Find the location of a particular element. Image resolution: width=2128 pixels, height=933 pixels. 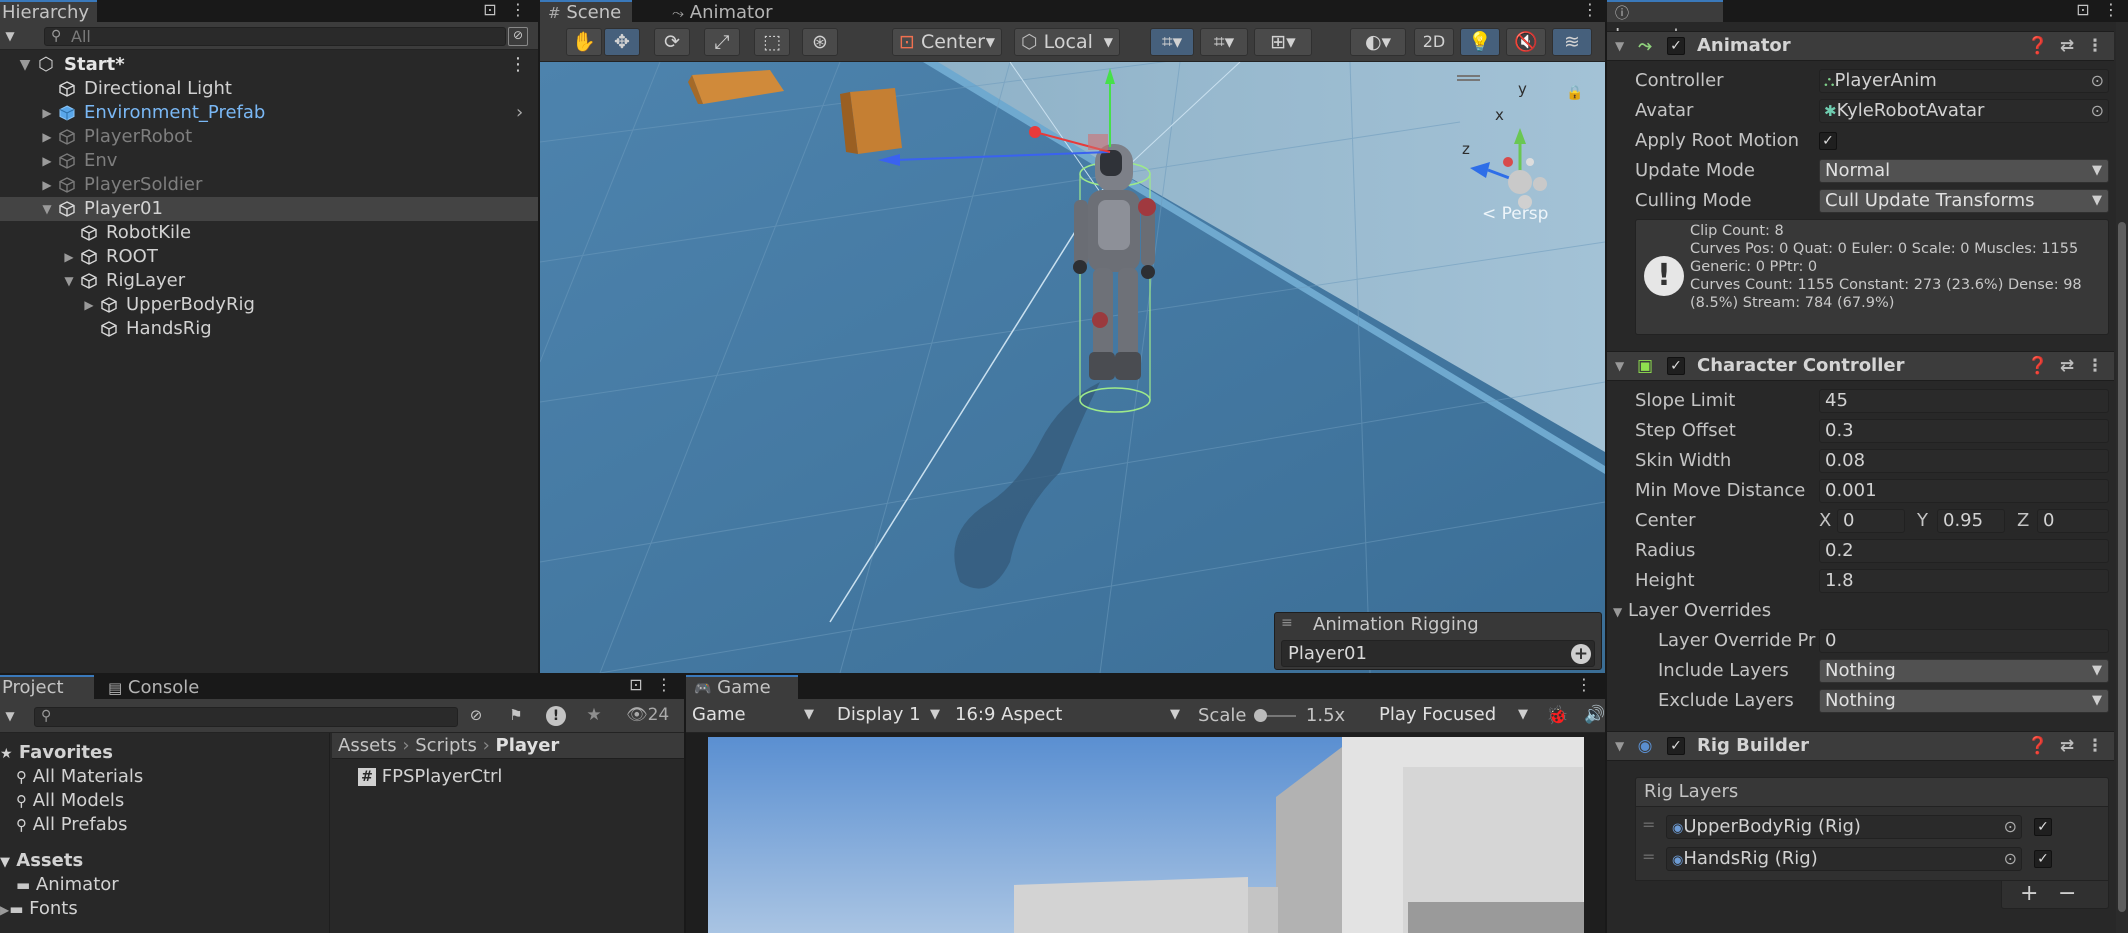

rig-builder-enabled-checkbox: ✓ is located at coordinates (1676, 746).